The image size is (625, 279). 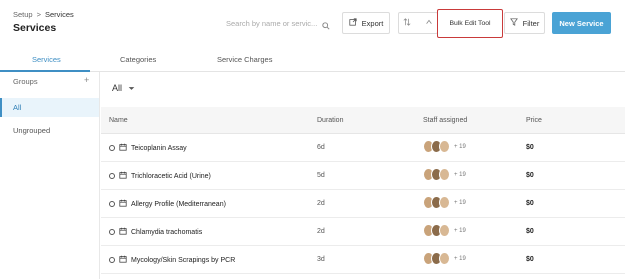 I want to click on bulk-edit-button: Bulk Edit Tool, so click(x=470, y=23).